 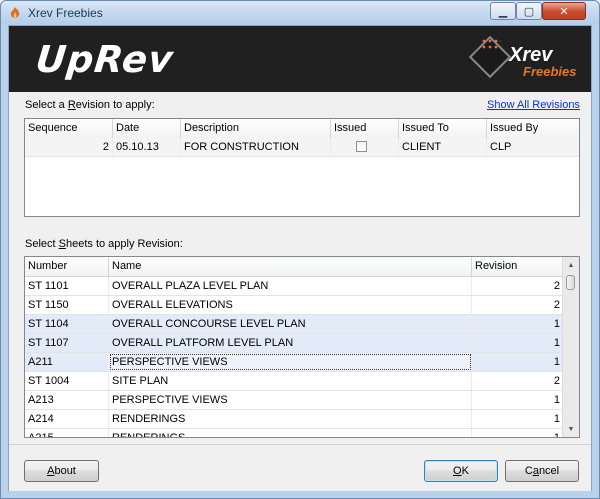 I want to click on sheets-label-post: heets to apply Revision:, so click(x=124, y=244).